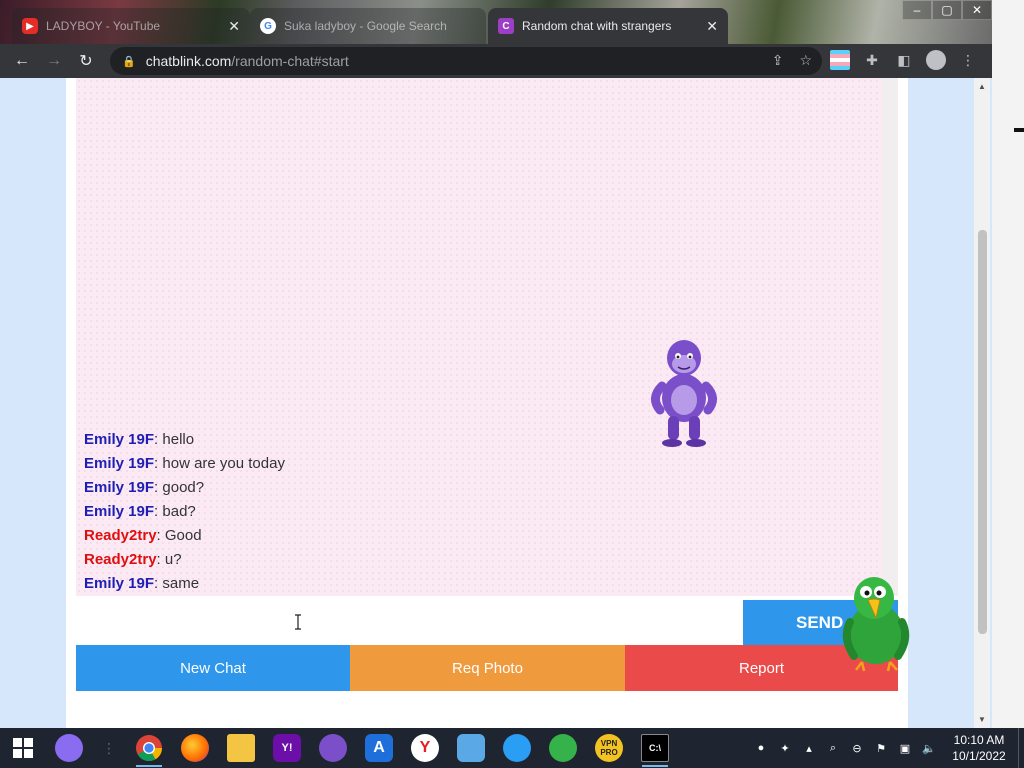  What do you see at coordinates (761, 748) in the screenshot?
I see `vpn-tray-icon: ●` at bounding box center [761, 748].